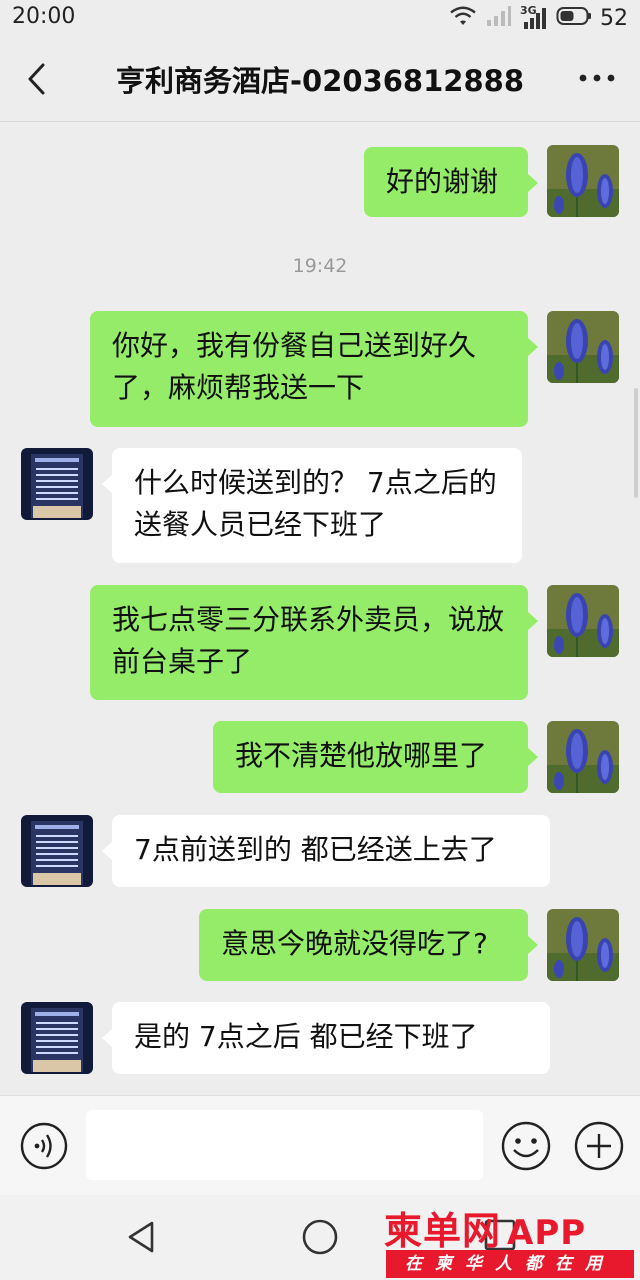 Image resolution: width=640 pixels, height=1280 pixels. Describe the element at coordinates (314, 642) in the screenshot. I see `message-bubble-outgoing: 我七点零三分联系外卖员，说放前台桌子了` at that location.